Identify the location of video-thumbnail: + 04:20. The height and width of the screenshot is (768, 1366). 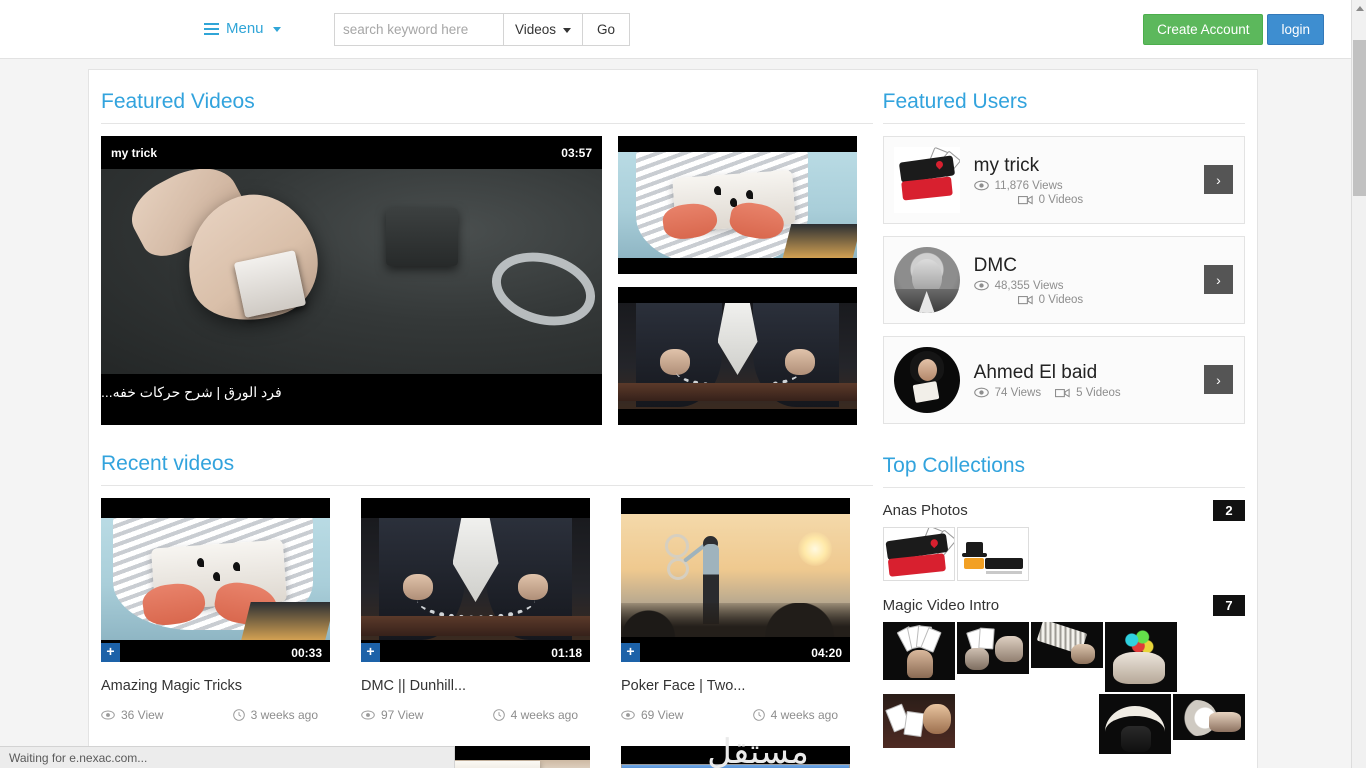
(735, 580).